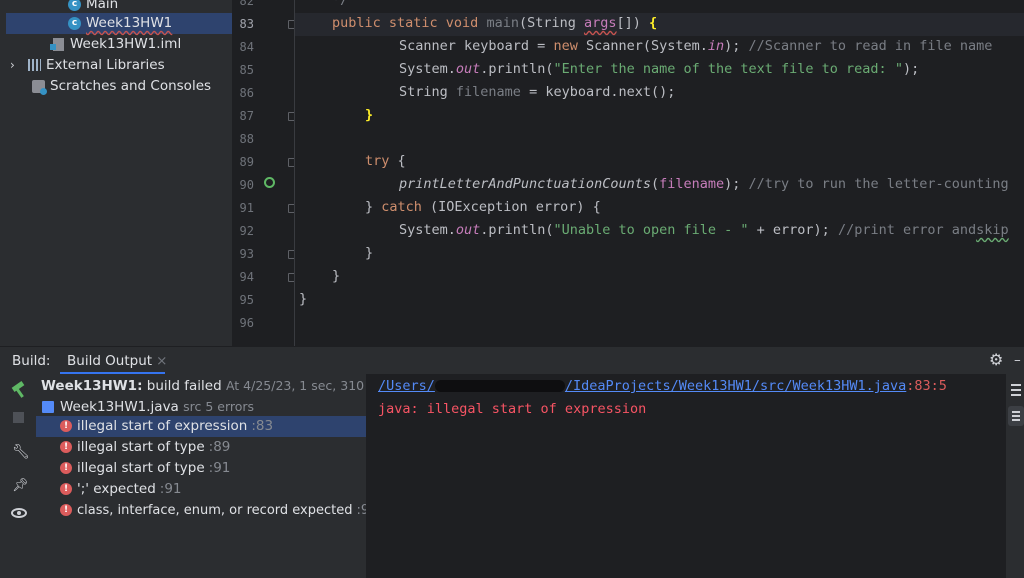 Image resolution: width=1024 pixels, height=578 pixels. I want to click on tree-item-external-libraries: › External Libraries, so click(121, 65).